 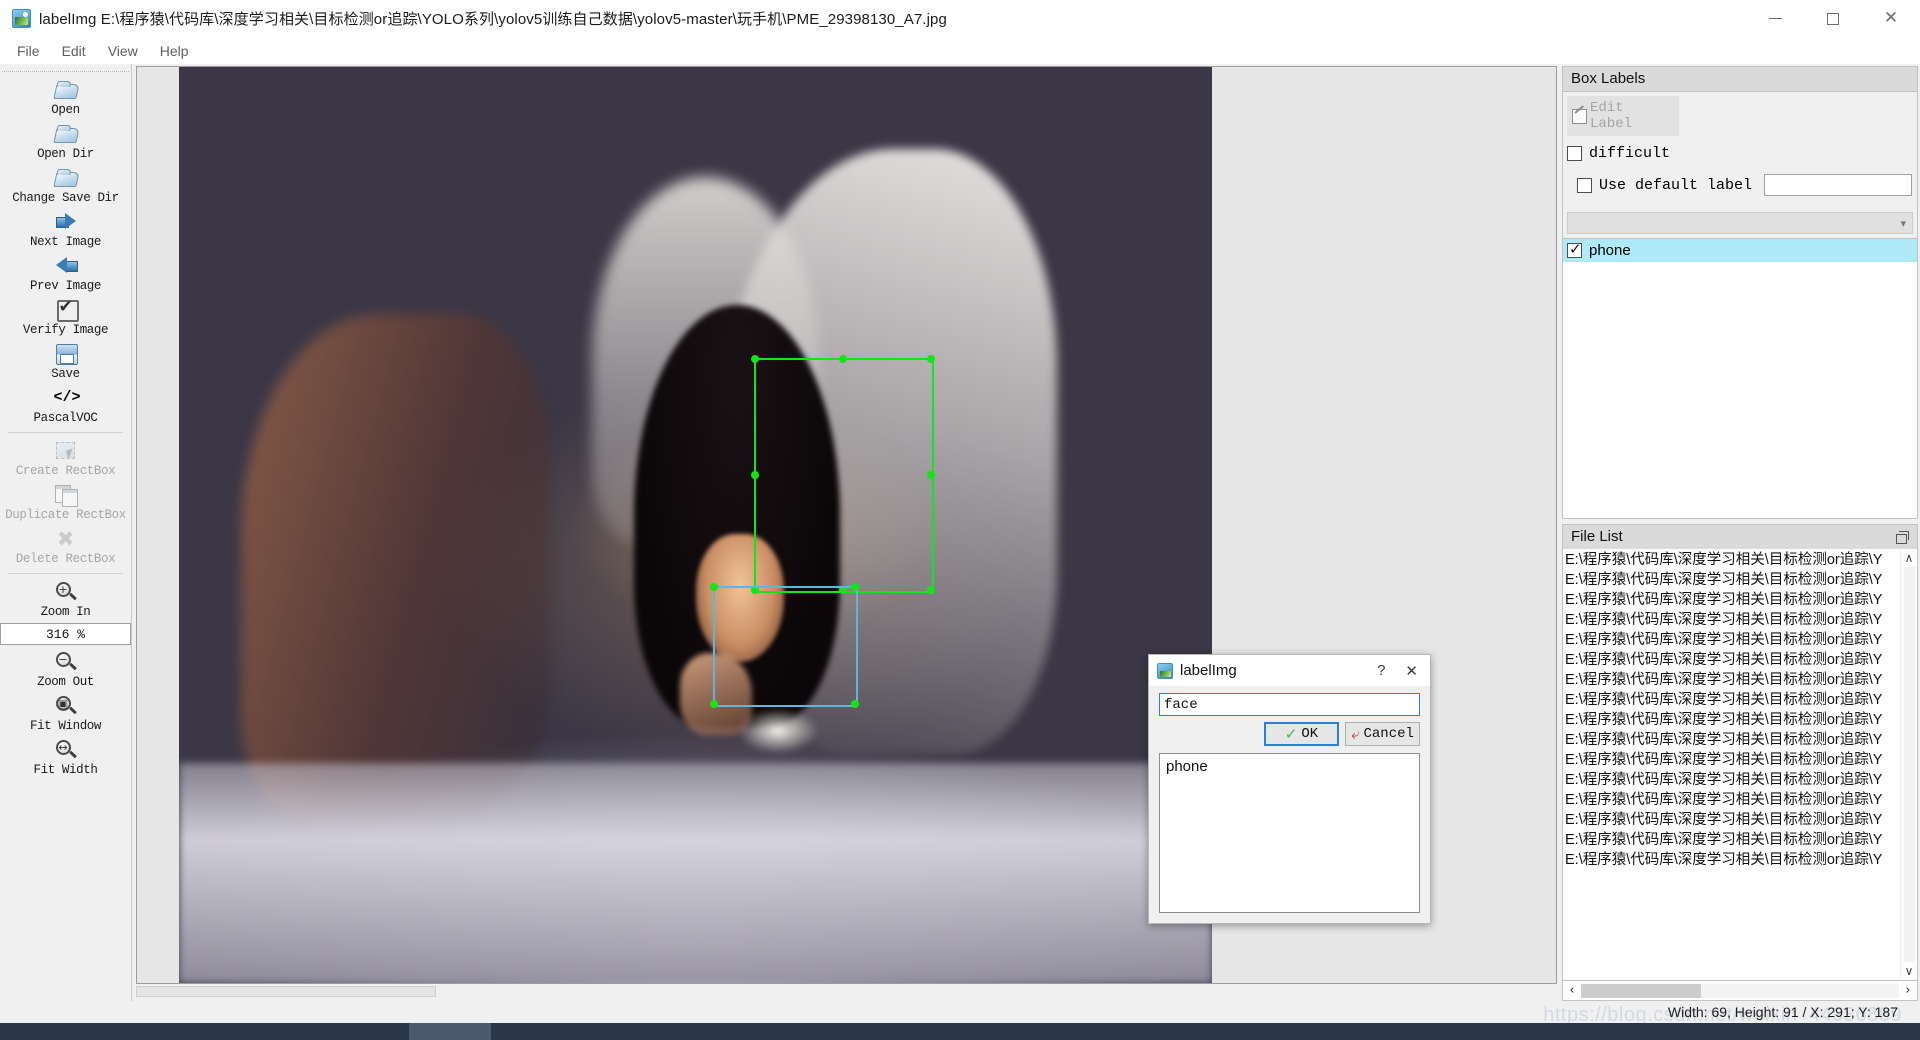 I want to click on minimize-button, so click(x=1775, y=19).